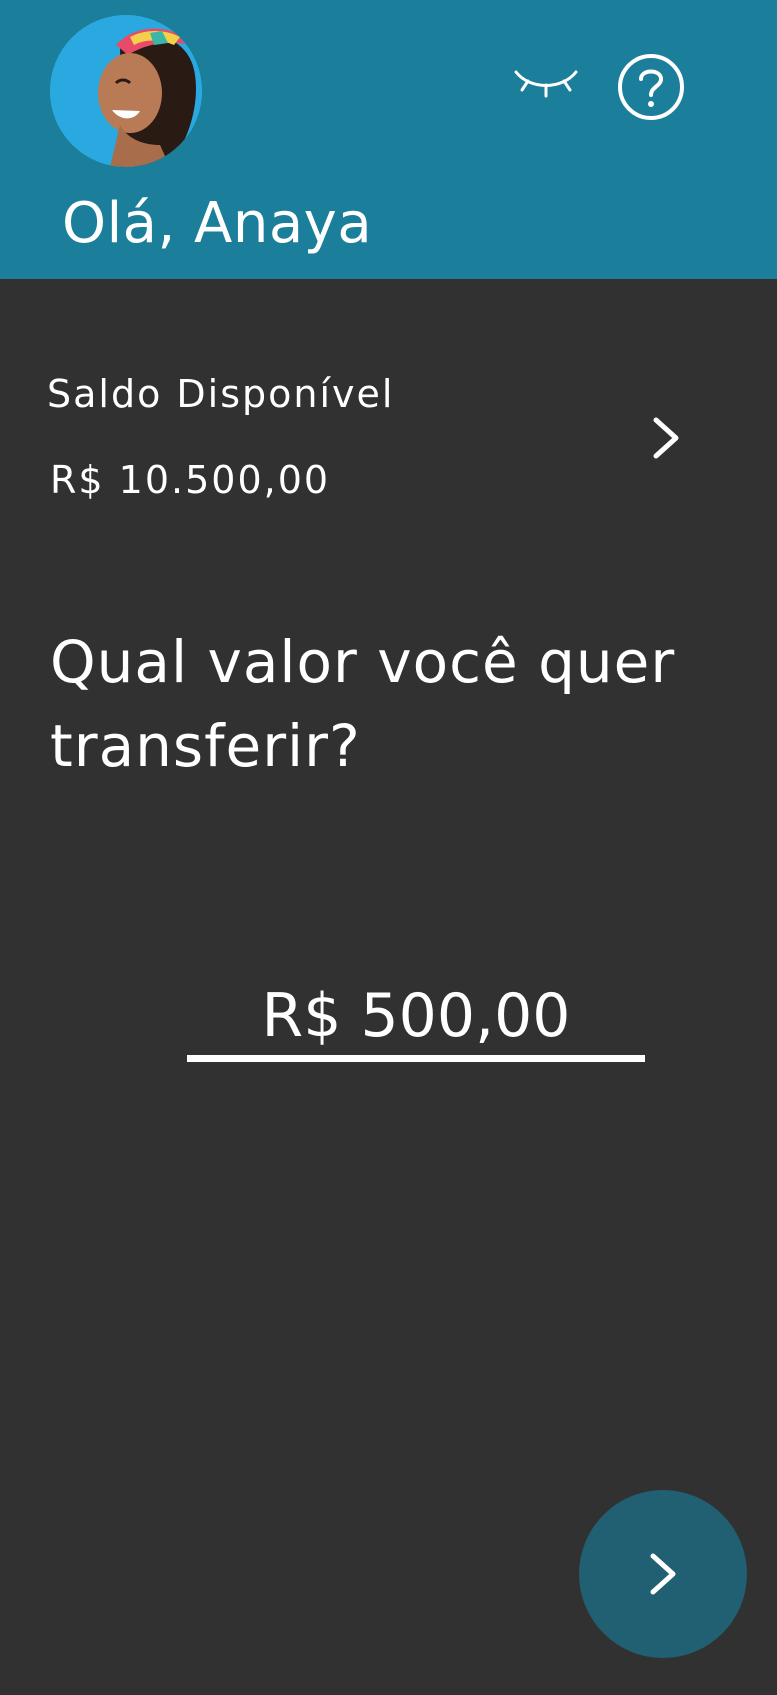  Describe the element at coordinates (363, 704) in the screenshot. I see `transfer-question: Qual valor você quer transferir?` at that location.